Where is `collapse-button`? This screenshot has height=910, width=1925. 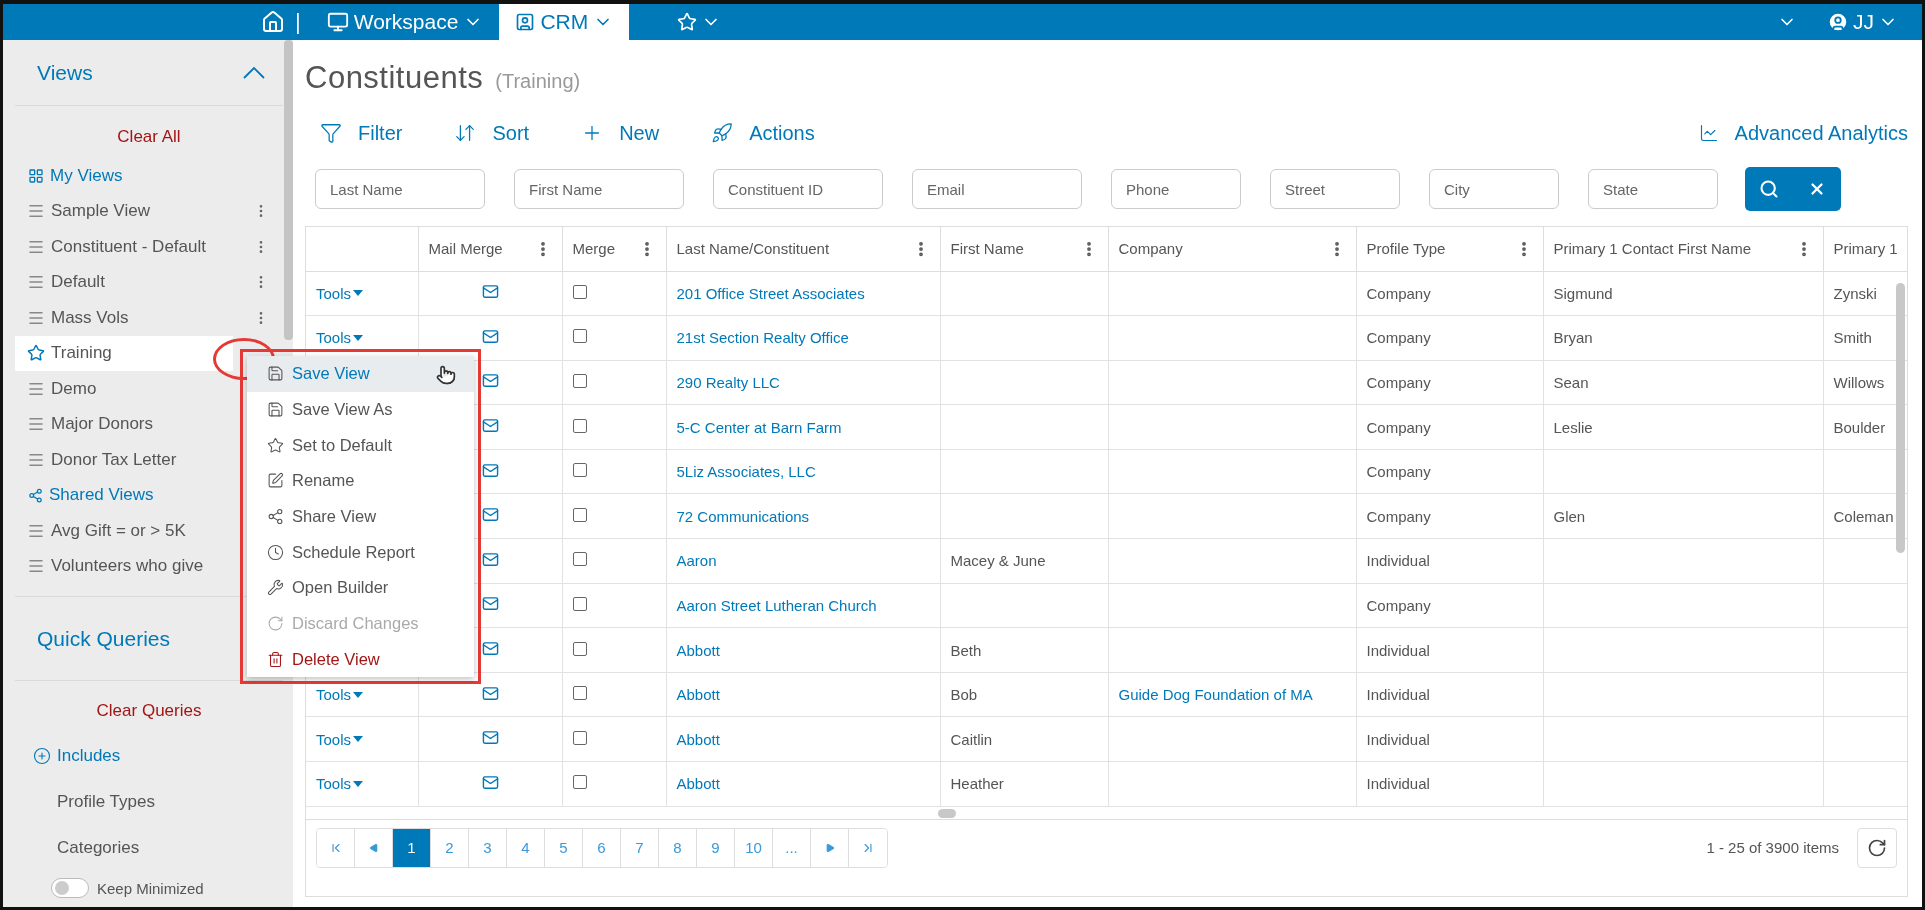 collapse-button is located at coordinates (254, 72).